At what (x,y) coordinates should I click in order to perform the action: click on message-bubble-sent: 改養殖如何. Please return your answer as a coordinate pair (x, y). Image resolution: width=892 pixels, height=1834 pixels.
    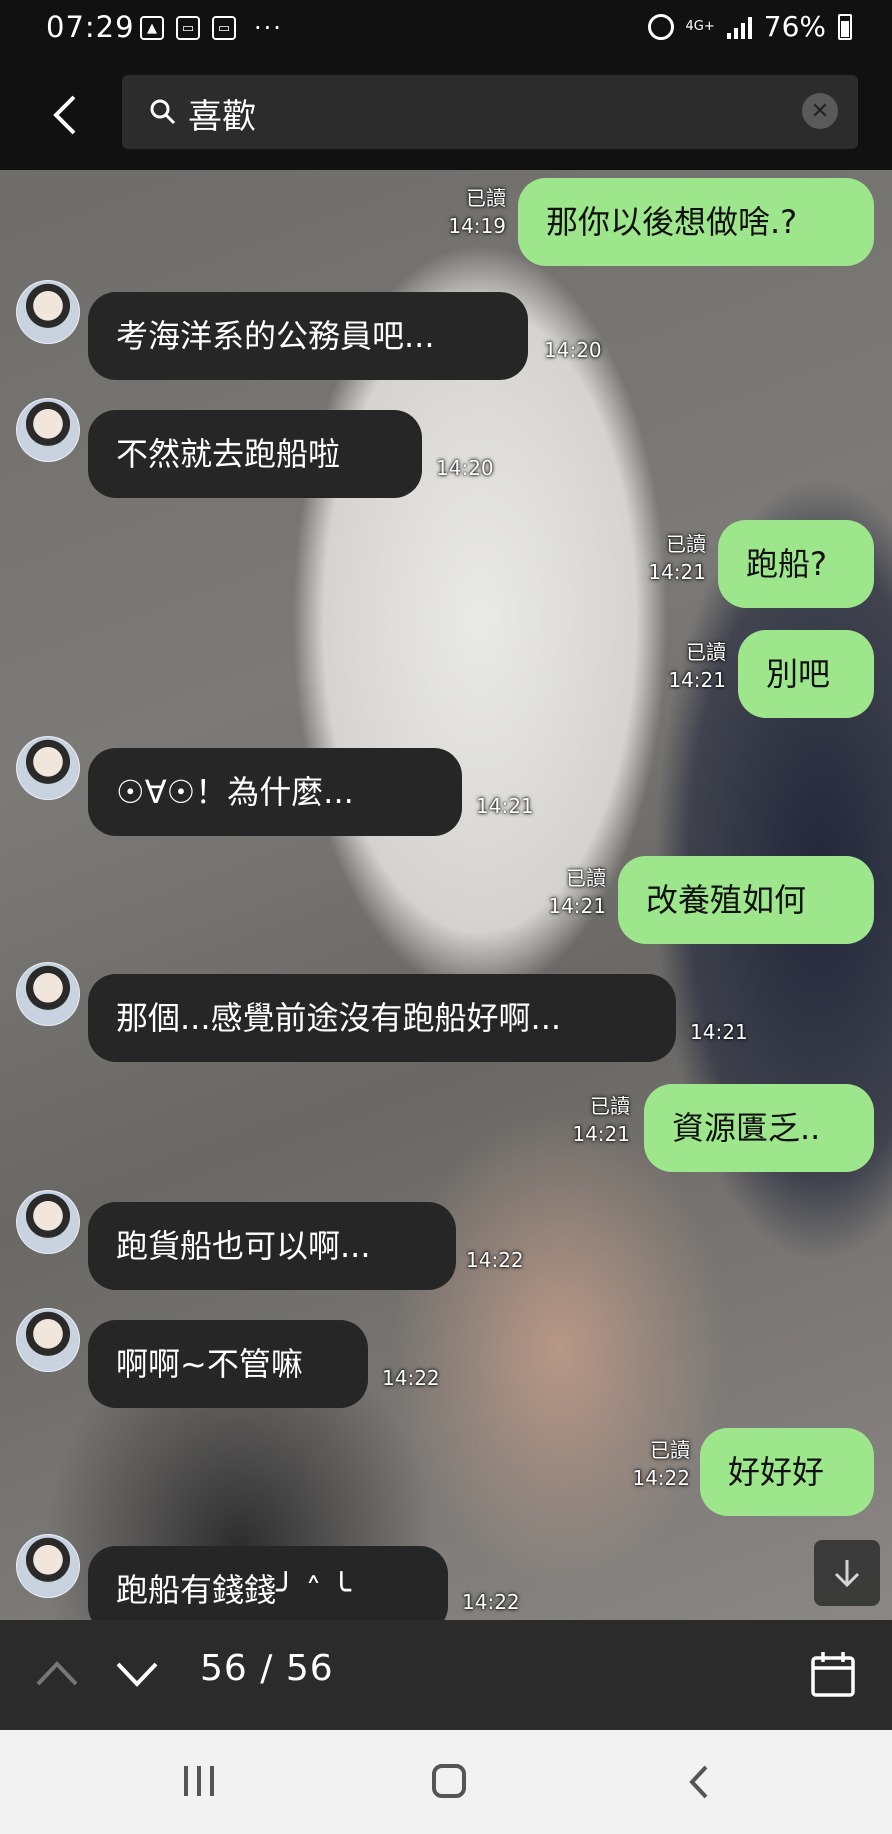
    Looking at the image, I should click on (746, 900).